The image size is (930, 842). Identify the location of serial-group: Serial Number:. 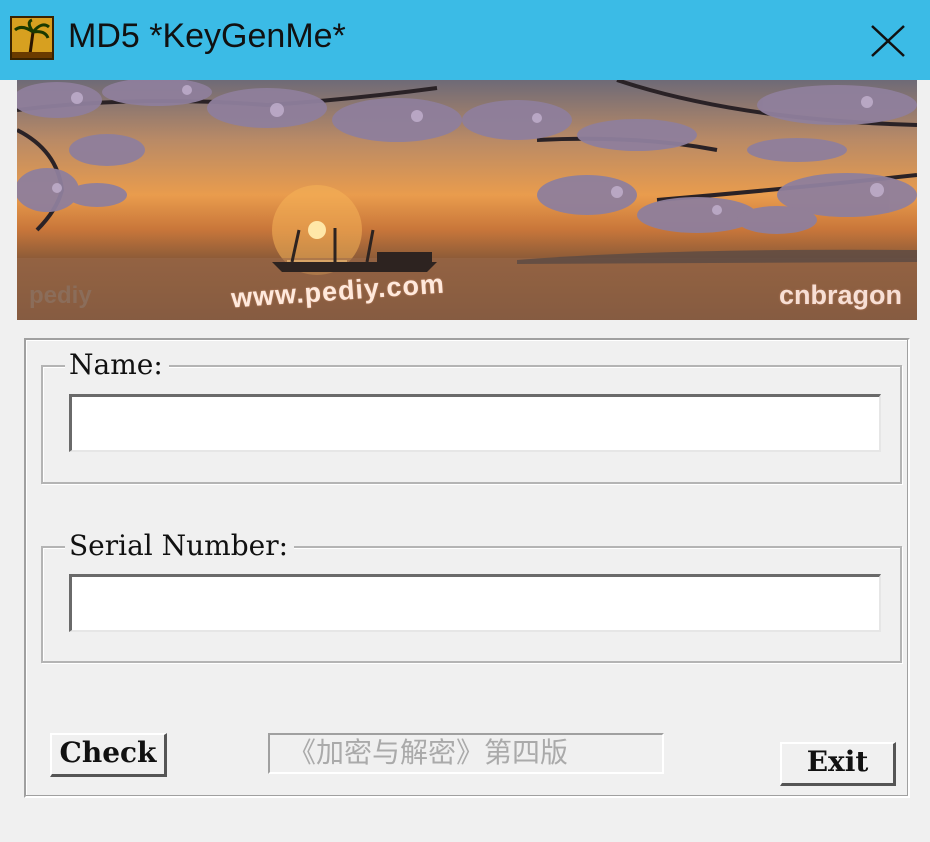
(471, 595).